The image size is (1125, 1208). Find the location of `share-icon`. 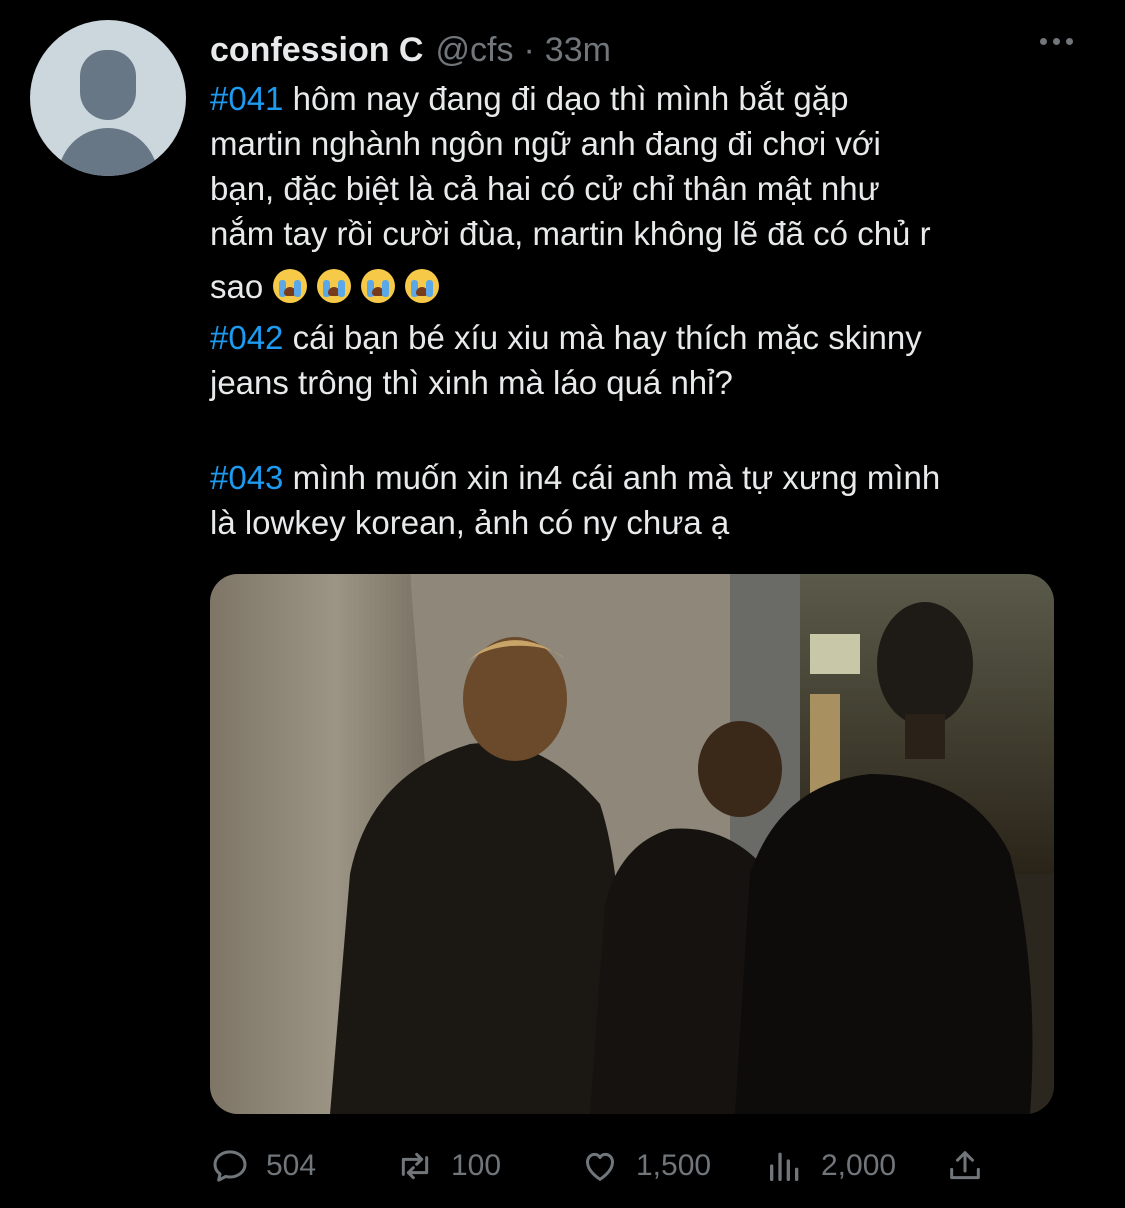

share-icon is located at coordinates (965, 1165).